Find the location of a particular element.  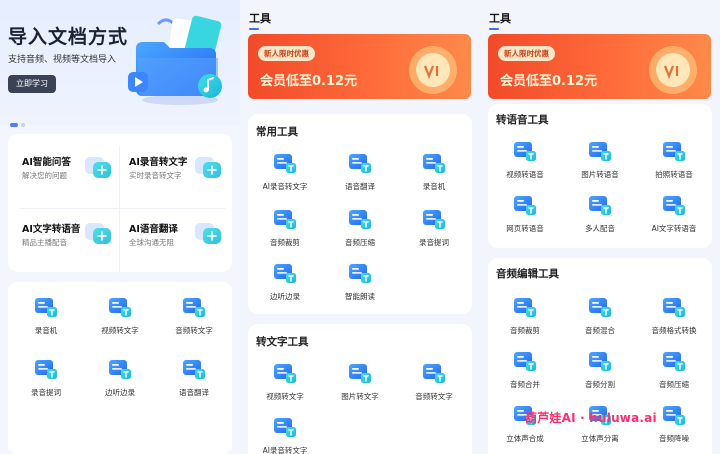

tool-image-to-speech: 图片转语音 is located at coordinates (600, 160).